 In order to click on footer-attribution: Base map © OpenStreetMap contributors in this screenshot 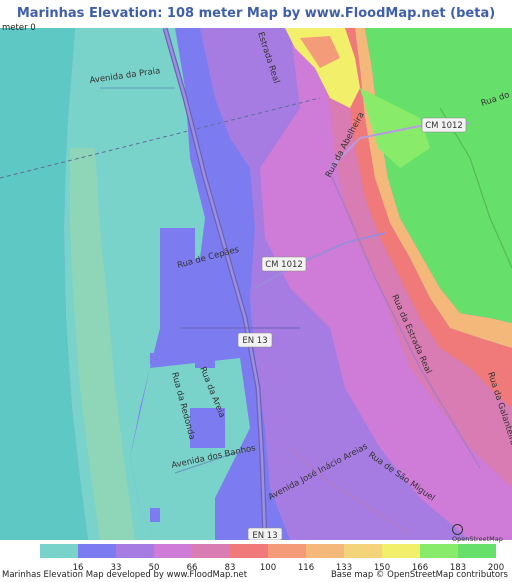, I will do `click(419, 575)`.